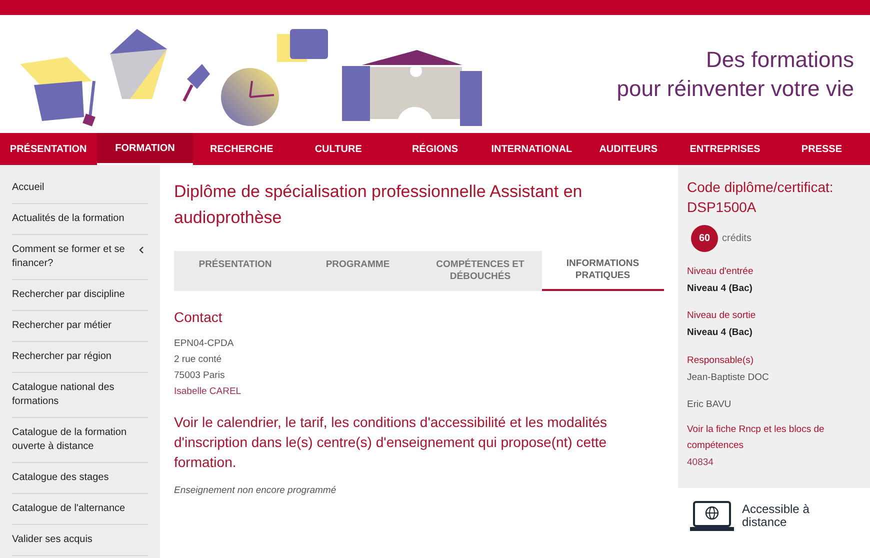 Image resolution: width=870 pixels, height=558 pixels. What do you see at coordinates (71, 219) in the screenshot?
I see `sidebar-link: Actualités de la formation` at bounding box center [71, 219].